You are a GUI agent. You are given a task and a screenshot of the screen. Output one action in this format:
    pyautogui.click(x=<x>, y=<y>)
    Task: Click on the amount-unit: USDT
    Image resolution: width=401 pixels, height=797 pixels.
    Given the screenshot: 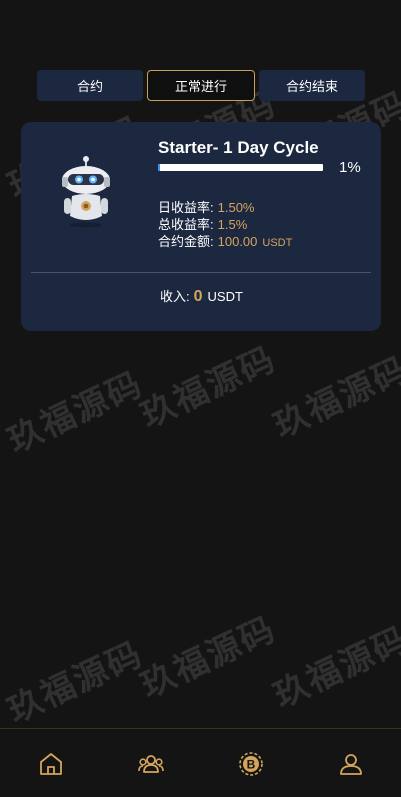 What is the action you would take?
    pyautogui.click(x=277, y=243)
    